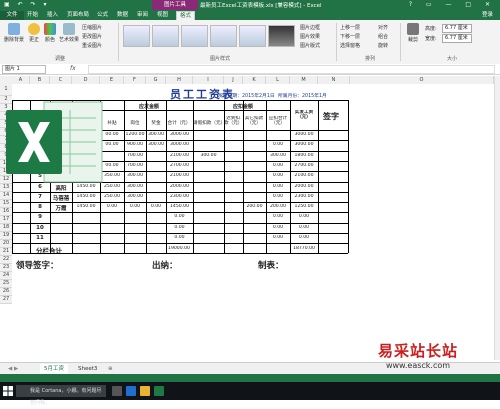  Describe the element at coordinates (13, 369) in the screenshot. I see `sheet-nav-arrows: ◀ ▶` at that location.